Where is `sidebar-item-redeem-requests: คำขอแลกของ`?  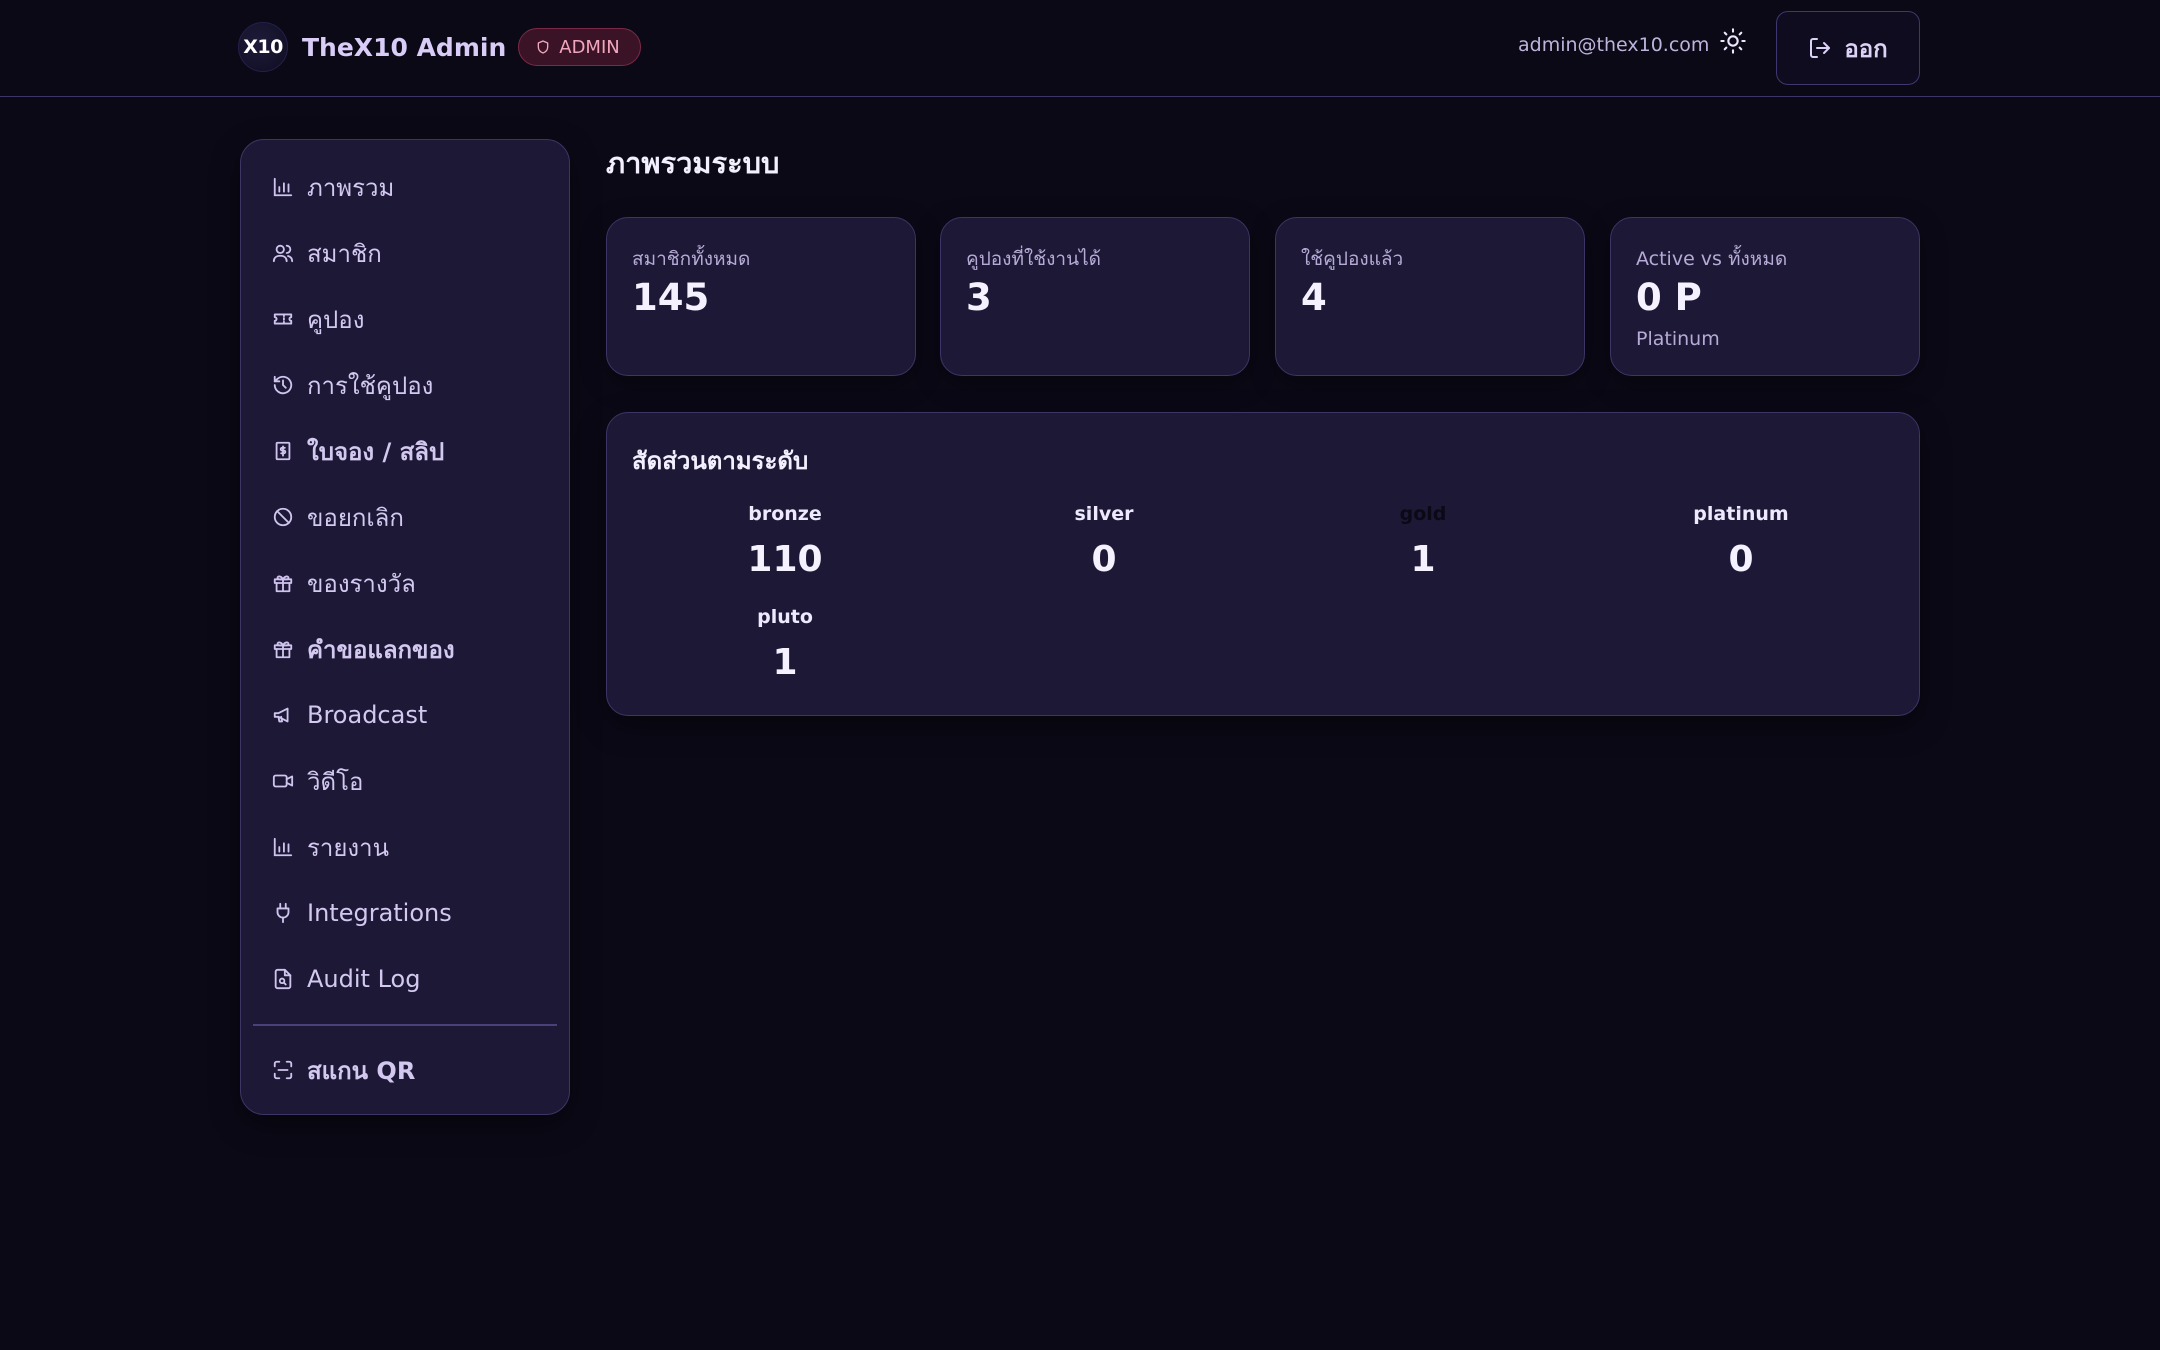
sidebar-item-redeem-requests: คำขอแลกของ is located at coordinates (416, 649).